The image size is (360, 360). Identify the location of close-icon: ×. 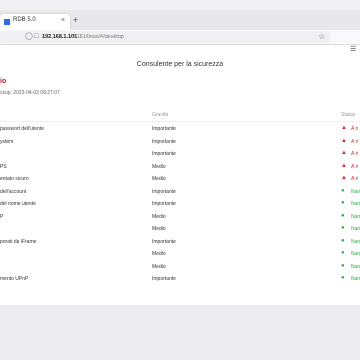
(63, 20).